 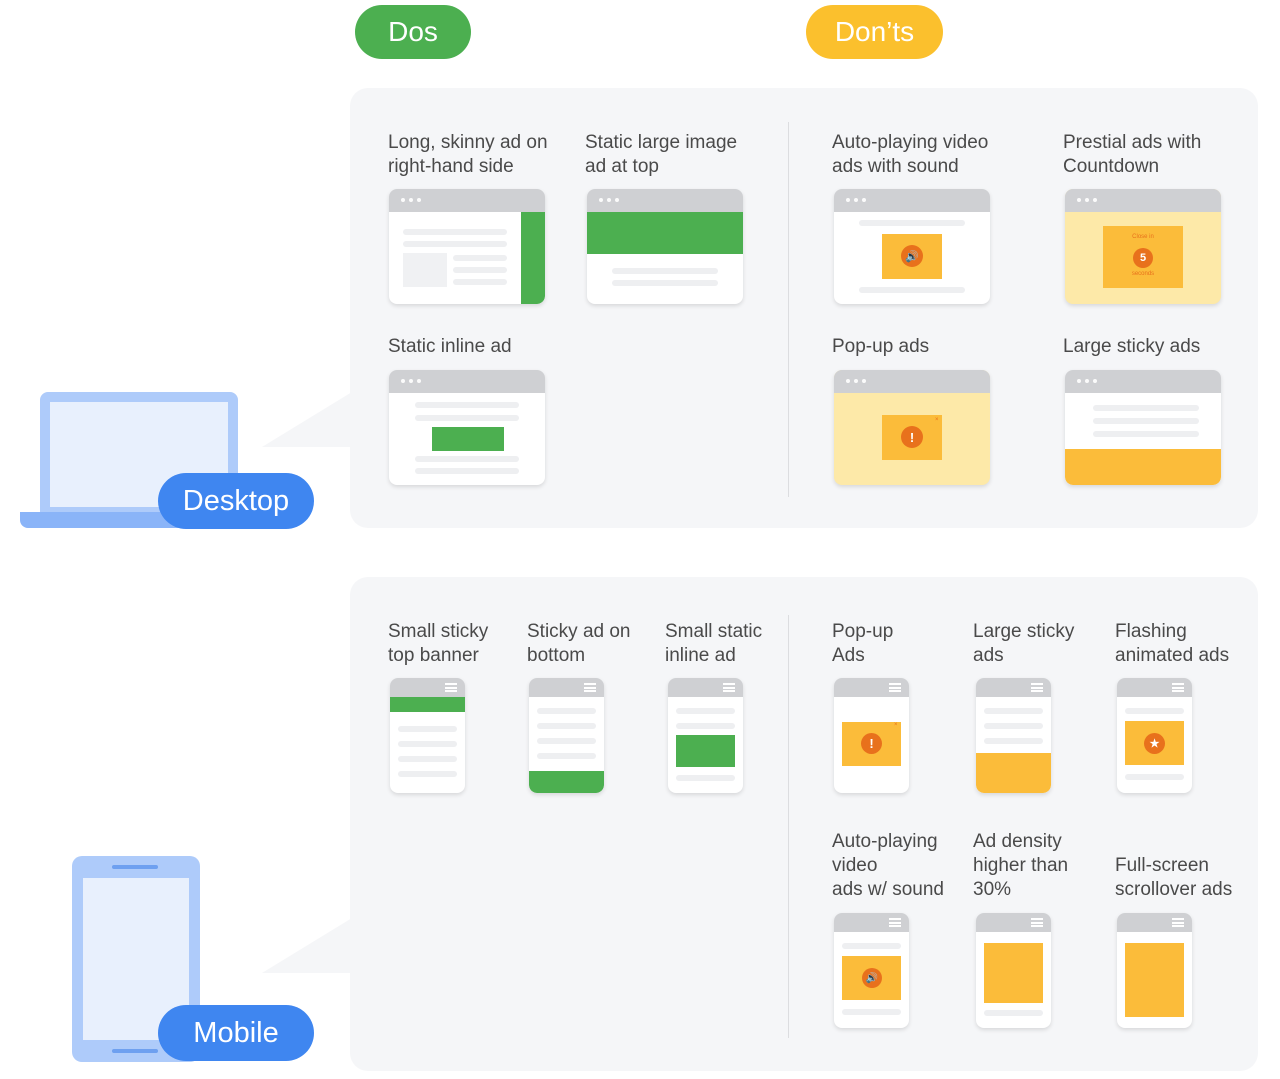 I want to click on item-label: Prestial ads with Countdown, so click(x=1132, y=154).